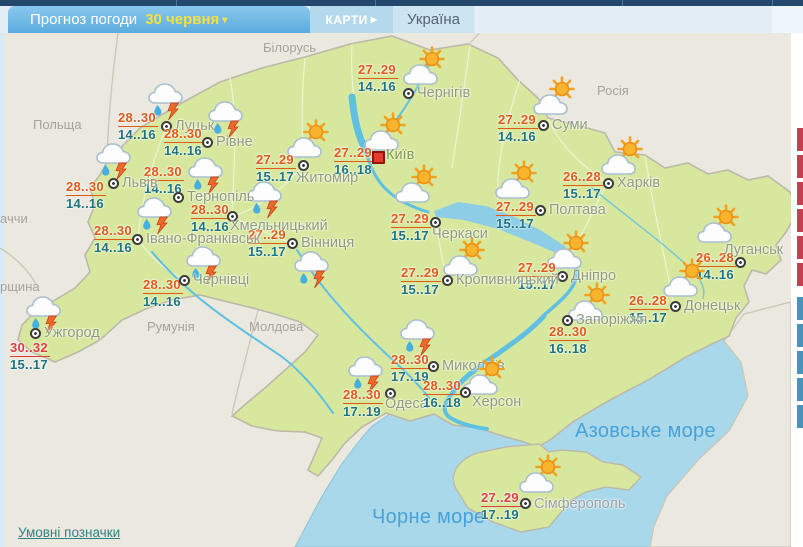  I want to click on legend-link: Умовні позначки, so click(69, 532).